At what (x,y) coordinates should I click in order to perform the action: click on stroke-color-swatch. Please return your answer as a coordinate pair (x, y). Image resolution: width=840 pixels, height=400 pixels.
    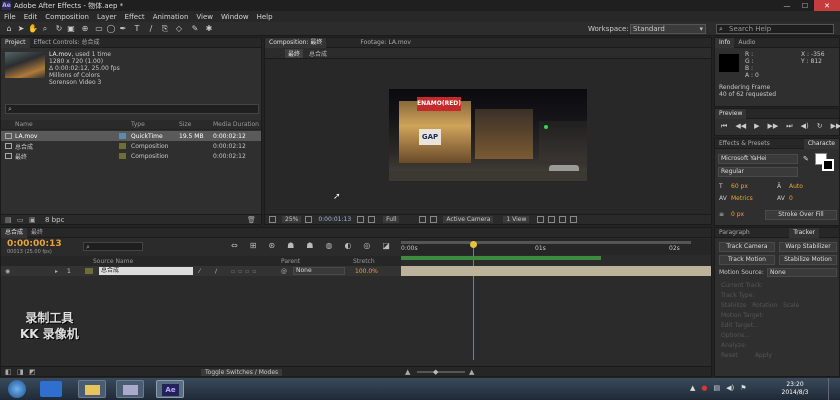
    Looking at the image, I should click on (828, 165).